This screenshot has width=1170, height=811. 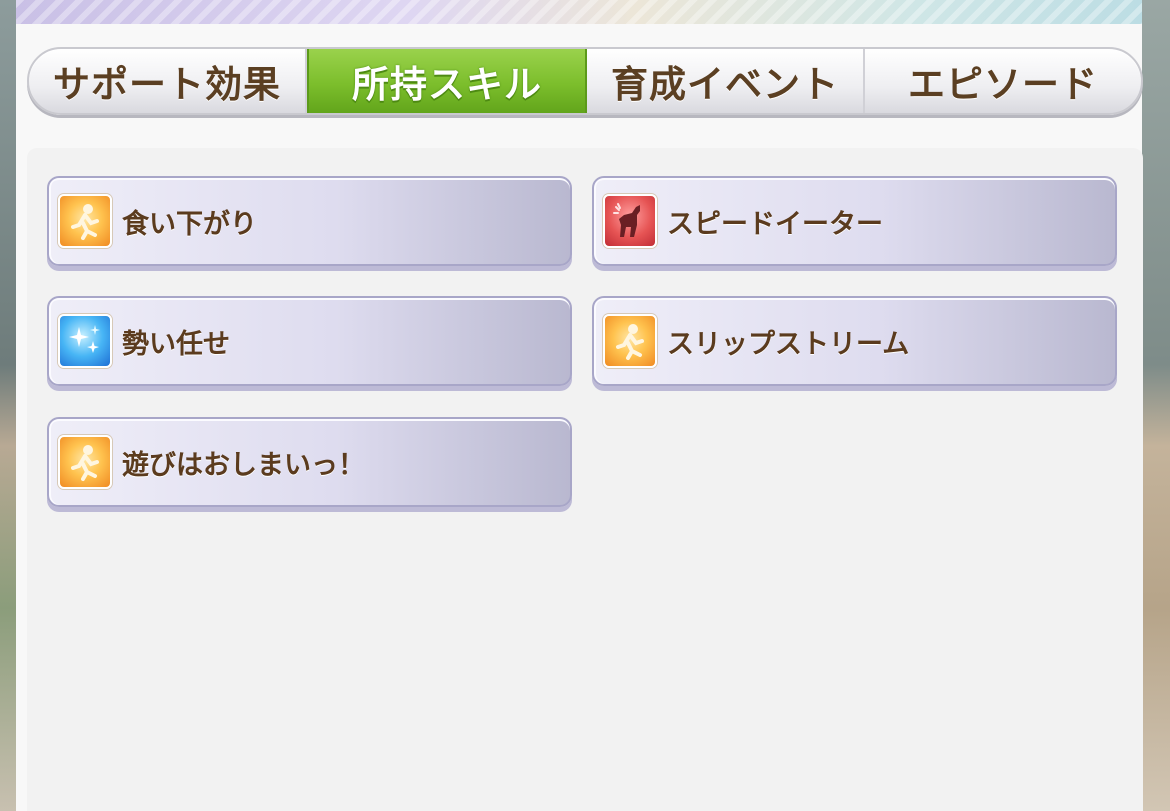 I want to click on background-left-edge, so click(x=8, y=405).